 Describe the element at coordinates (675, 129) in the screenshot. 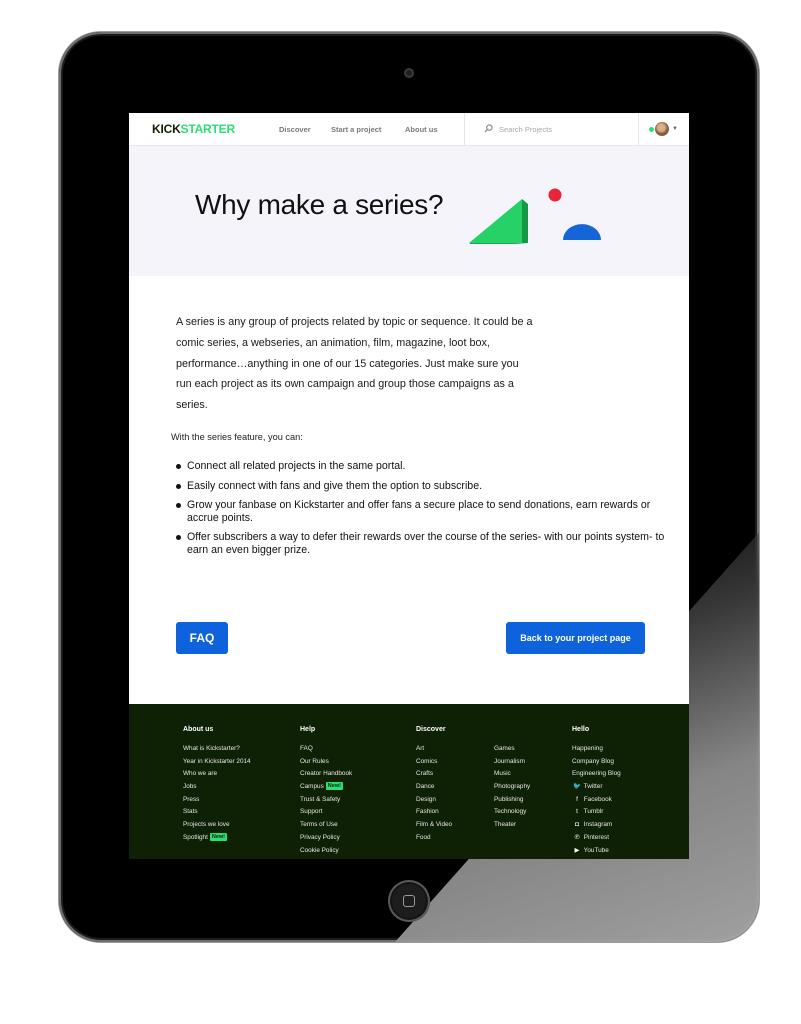

I see `chevron-down-icon: ▼` at that location.